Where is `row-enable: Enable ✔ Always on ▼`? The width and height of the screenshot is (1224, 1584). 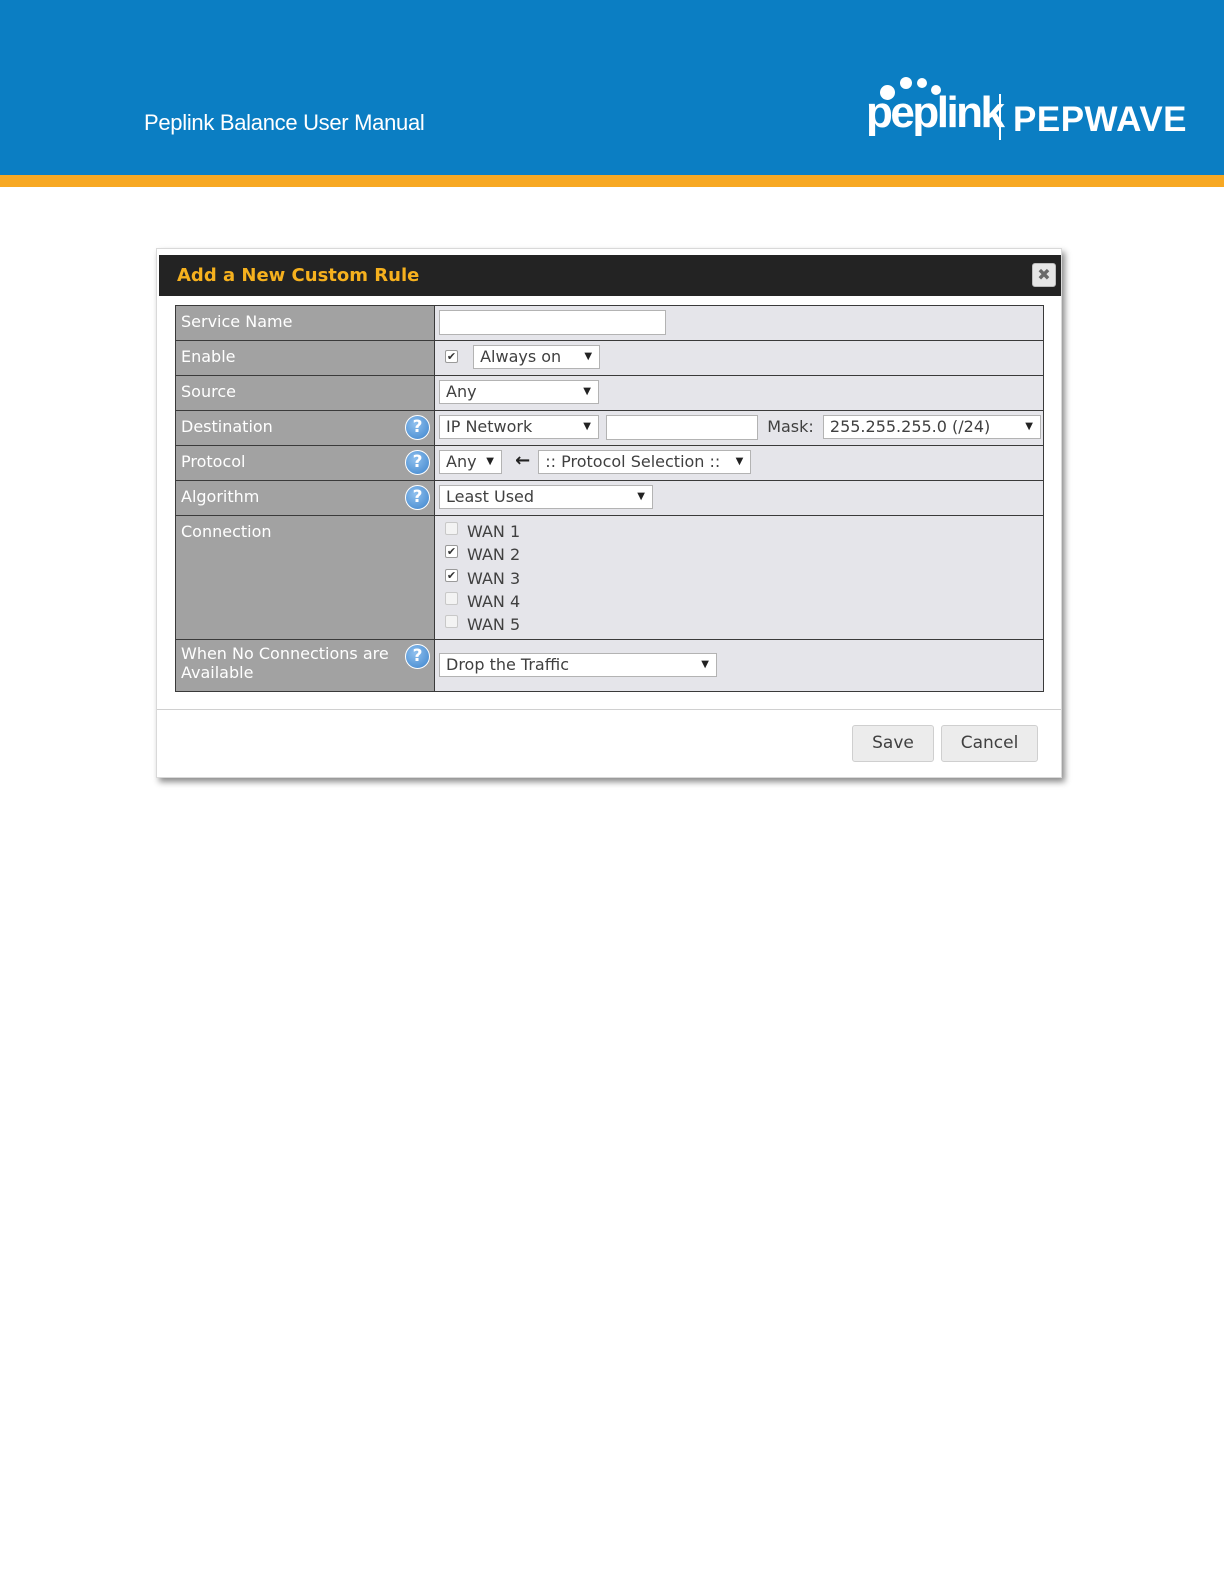 row-enable: Enable ✔ Always on ▼ is located at coordinates (609, 358).